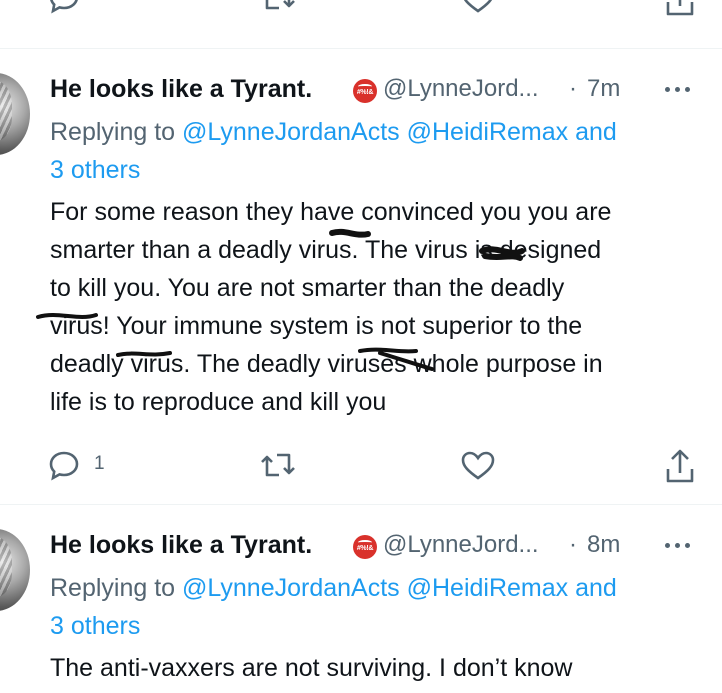 The height and width of the screenshot is (693, 722). I want to click on timestamp: 7m, so click(603, 89).